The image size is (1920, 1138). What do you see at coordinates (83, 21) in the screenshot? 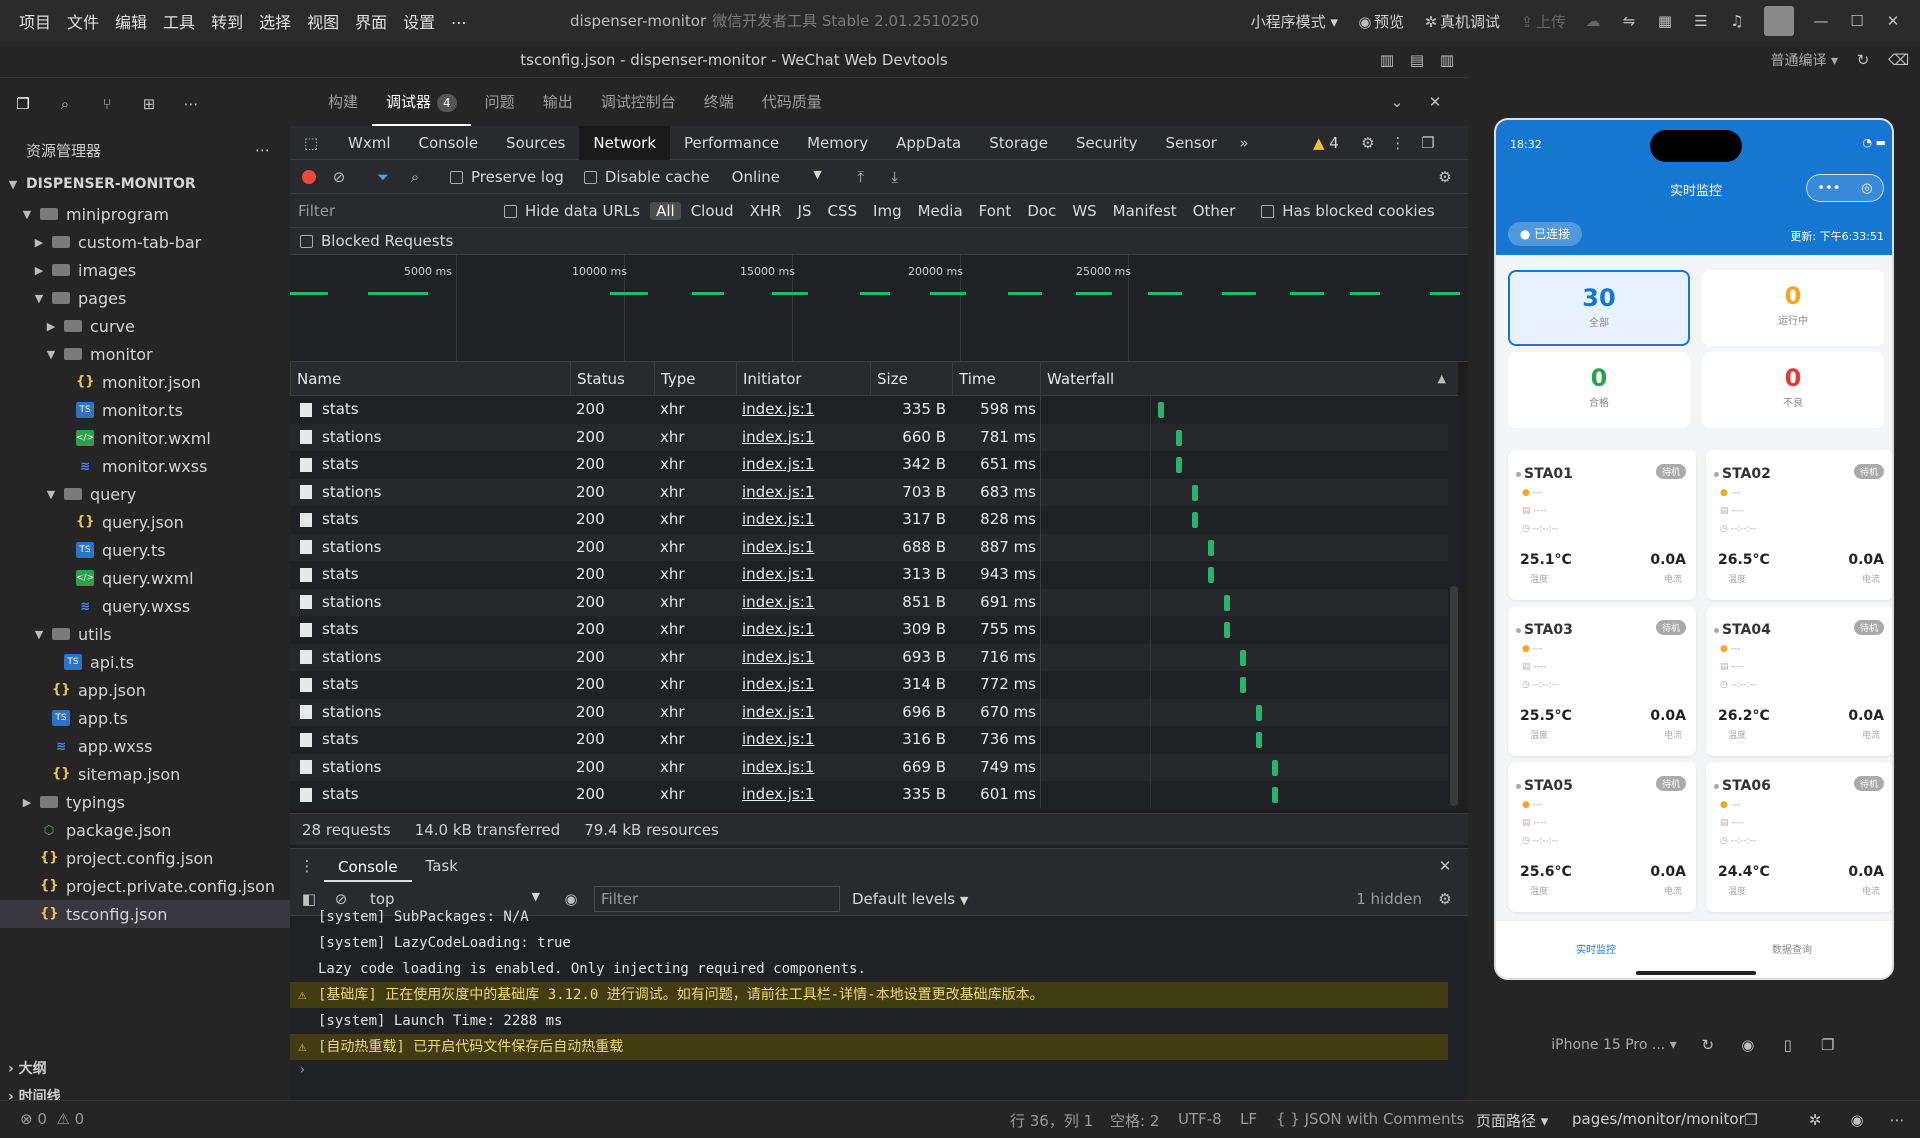
I see `menu-item-1: 文件` at bounding box center [83, 21].